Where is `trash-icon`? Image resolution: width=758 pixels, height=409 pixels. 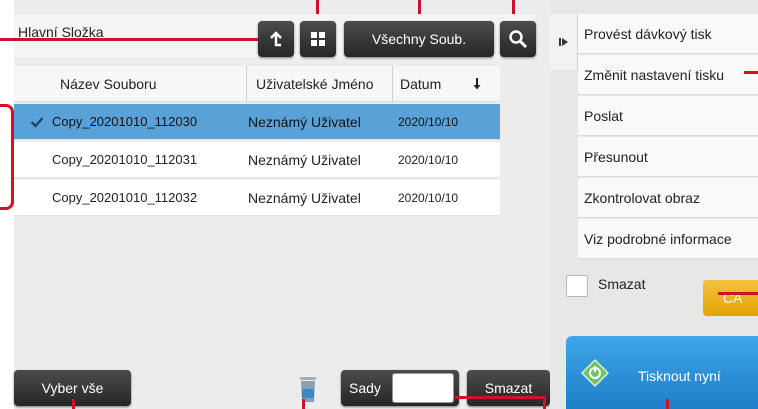 trash-icon is located at coordinates (308, 389).